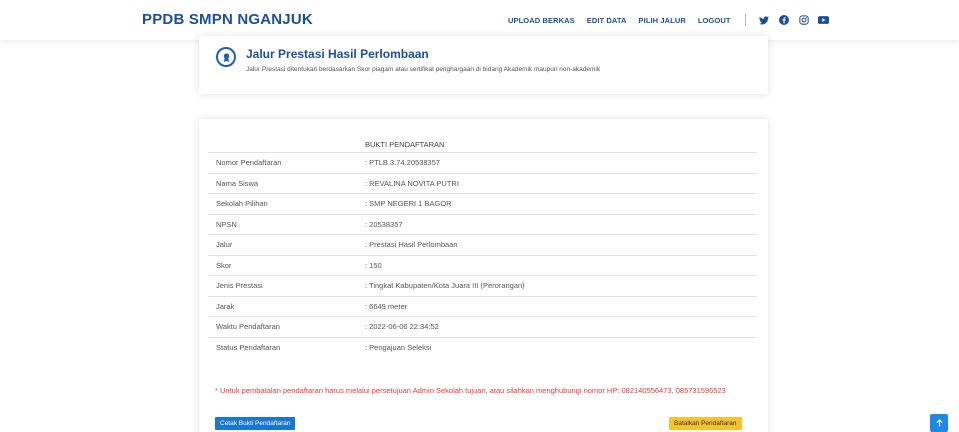  I want to click on facebook-icon, so click(784, 20).